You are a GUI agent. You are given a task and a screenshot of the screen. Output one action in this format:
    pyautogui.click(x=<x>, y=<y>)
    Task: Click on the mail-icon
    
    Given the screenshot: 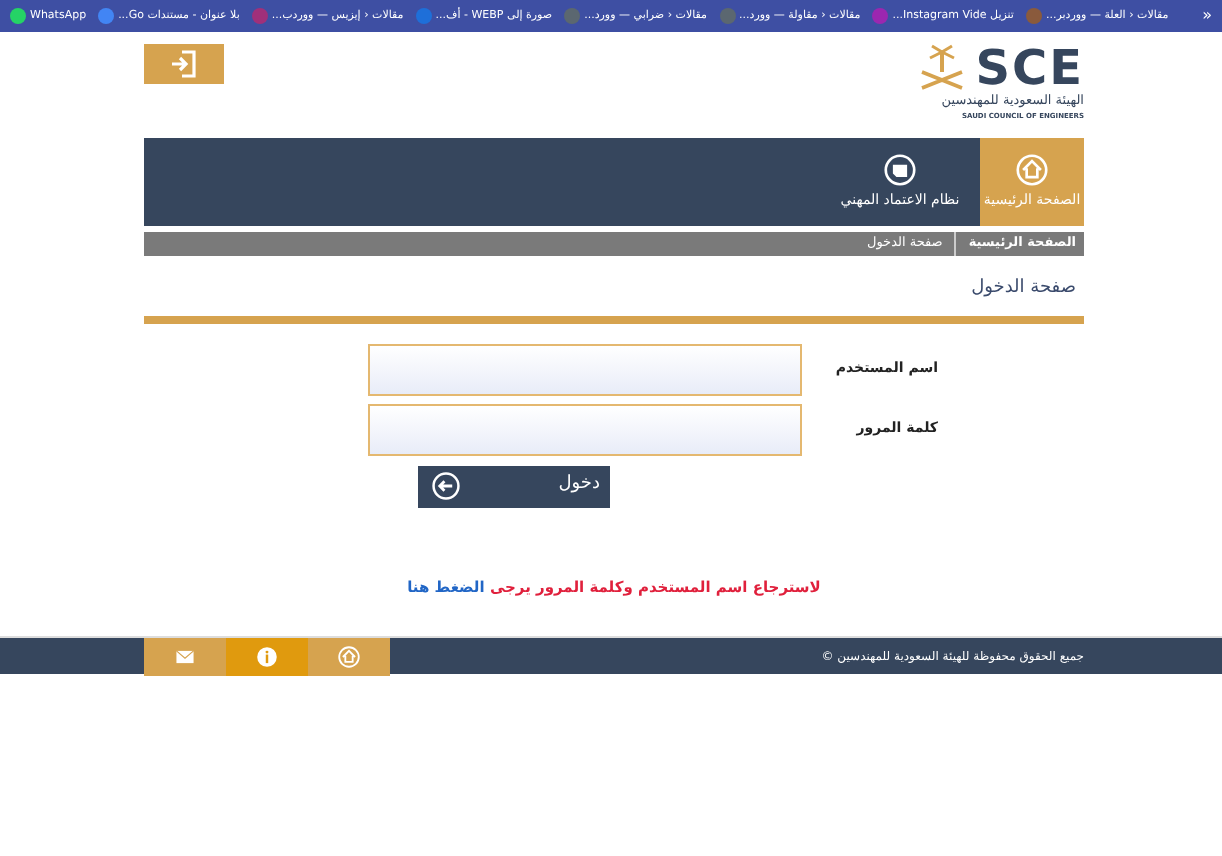 What is the action you would take?
    pyautogui.click(x=185, y=656)
    